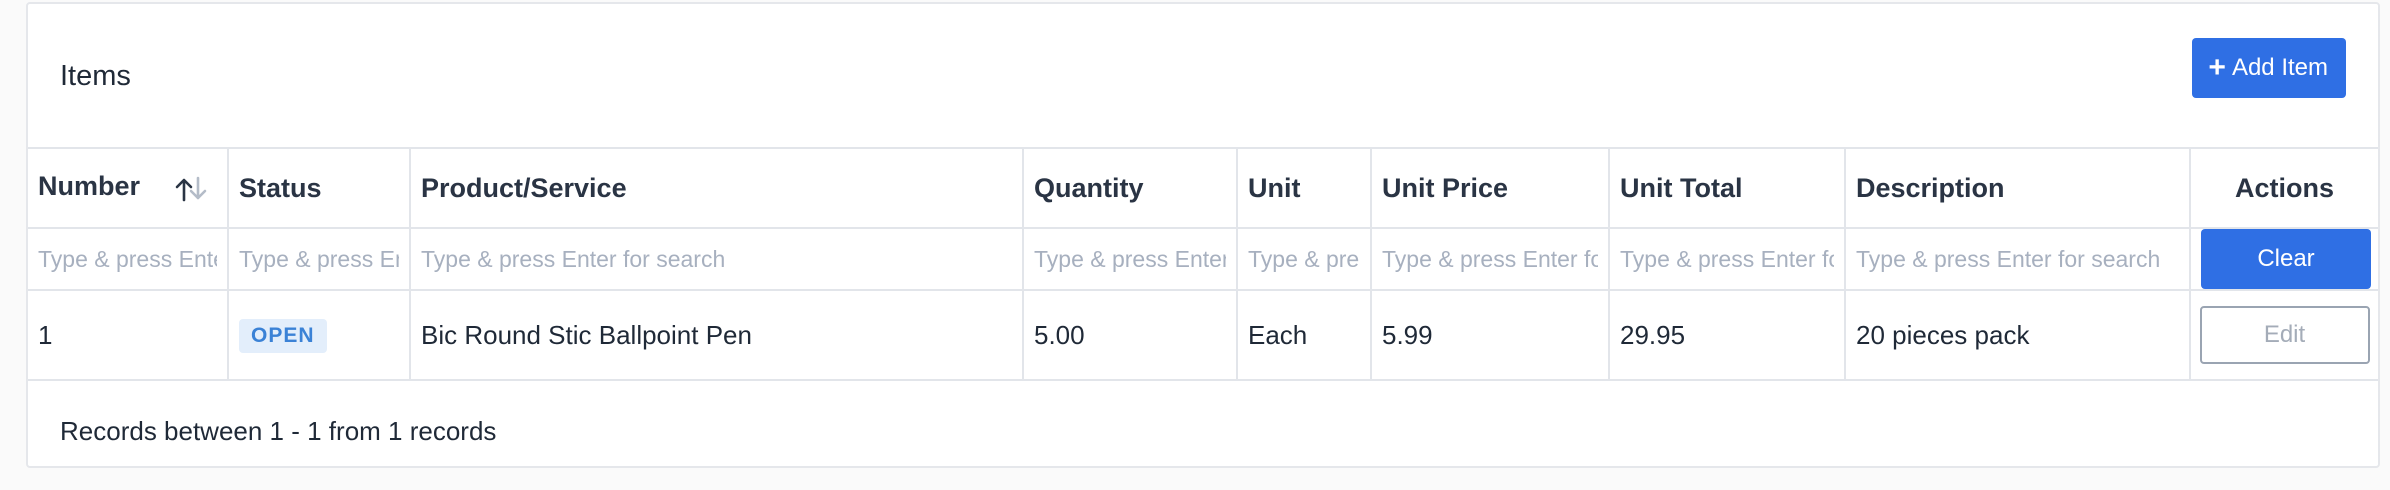  I want to click on column-header-quantity: Quantity, so click(1130, 188).